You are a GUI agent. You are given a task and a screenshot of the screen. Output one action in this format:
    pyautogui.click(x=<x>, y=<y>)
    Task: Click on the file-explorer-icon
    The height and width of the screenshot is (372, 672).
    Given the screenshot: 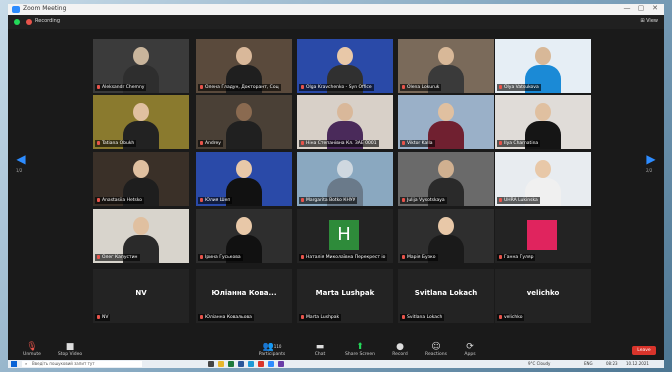 What is the action you would take?
    pyautogui.click(x=221, y=364)
    